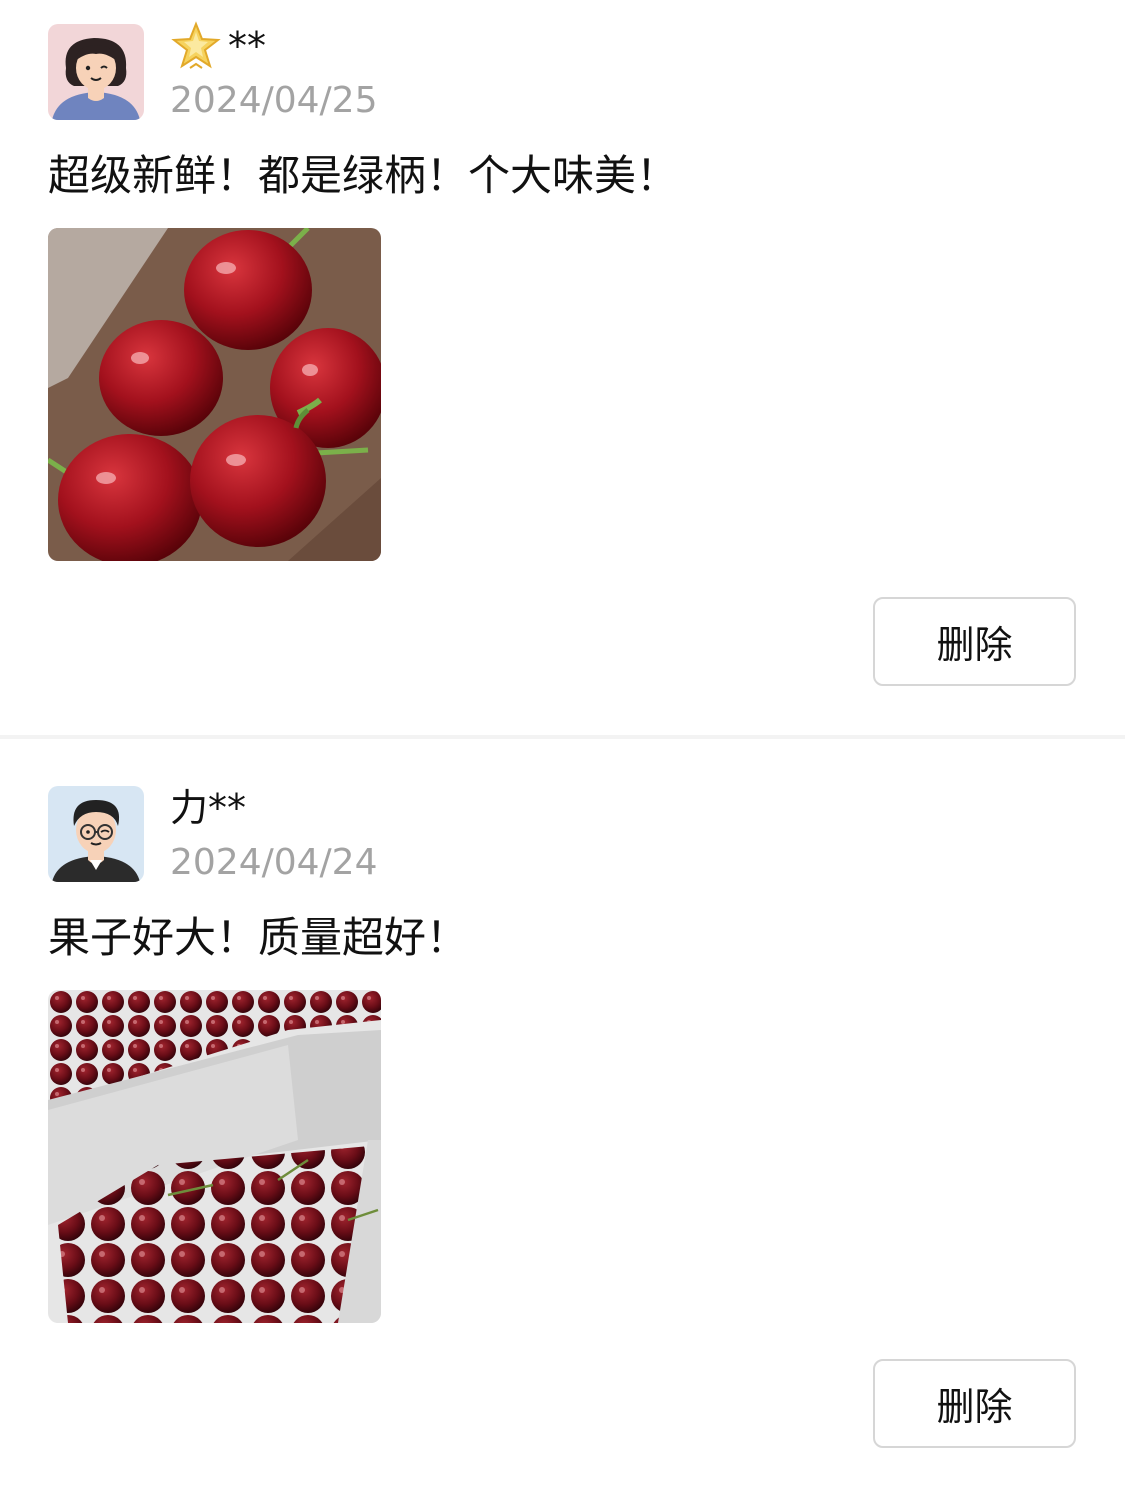  What do you see at coordinates (247, 46) in the screenshot?
I see `username: **` at bounding box center [247, 46].